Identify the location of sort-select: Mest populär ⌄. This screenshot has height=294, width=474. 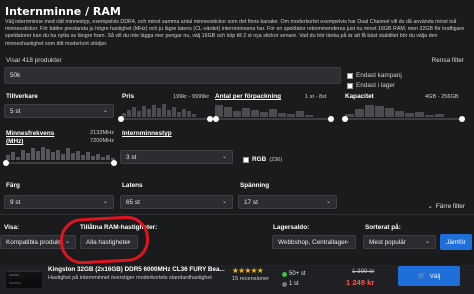
(399, 242).